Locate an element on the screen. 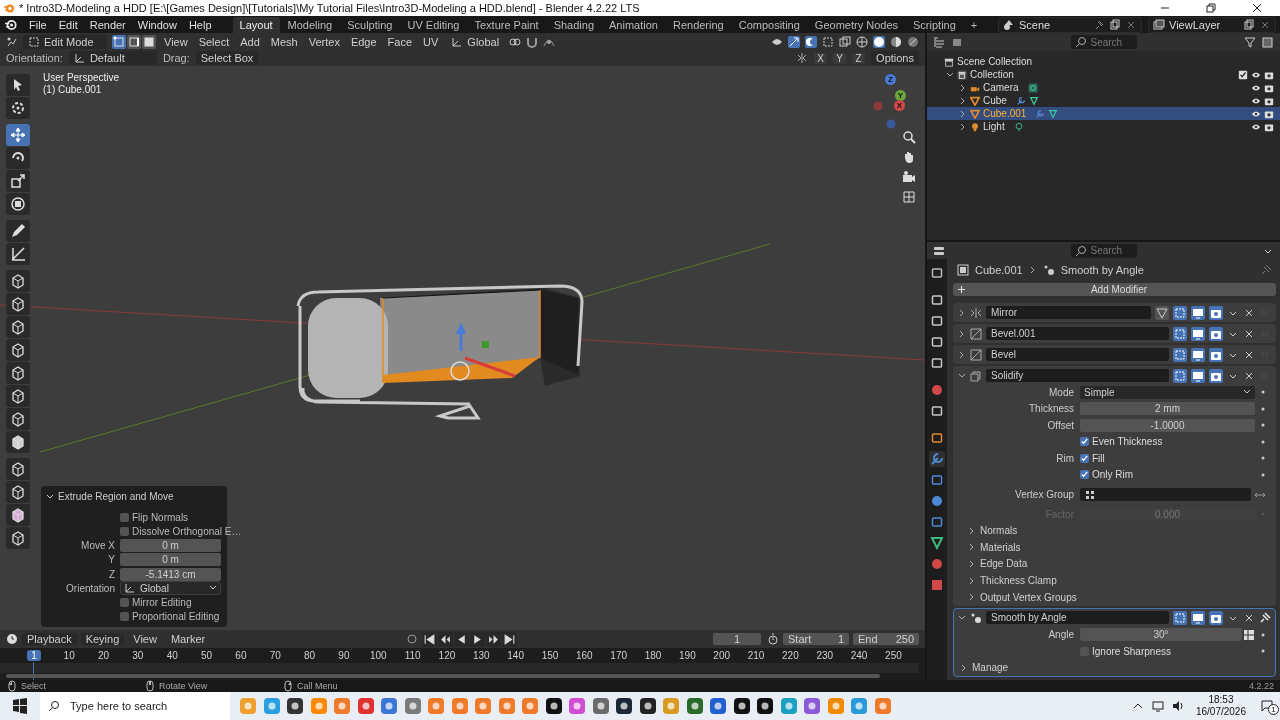 The image size is (1280, 720). modifier-name-field: Mirror is located at coordinates (1068, 312).